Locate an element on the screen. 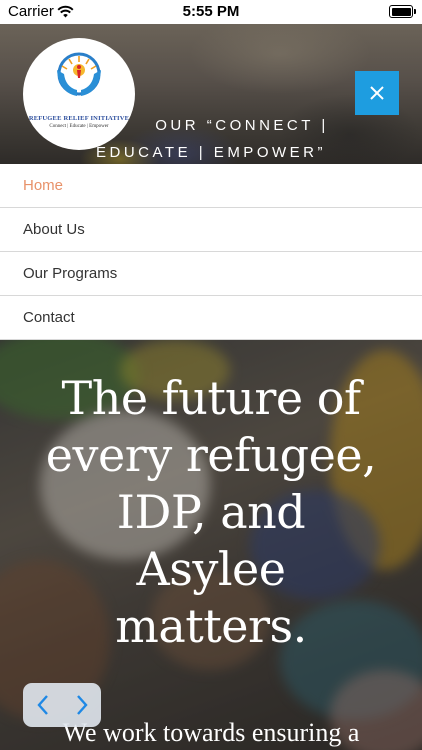  chevron-left-icon is located at coordinates (43, 705).